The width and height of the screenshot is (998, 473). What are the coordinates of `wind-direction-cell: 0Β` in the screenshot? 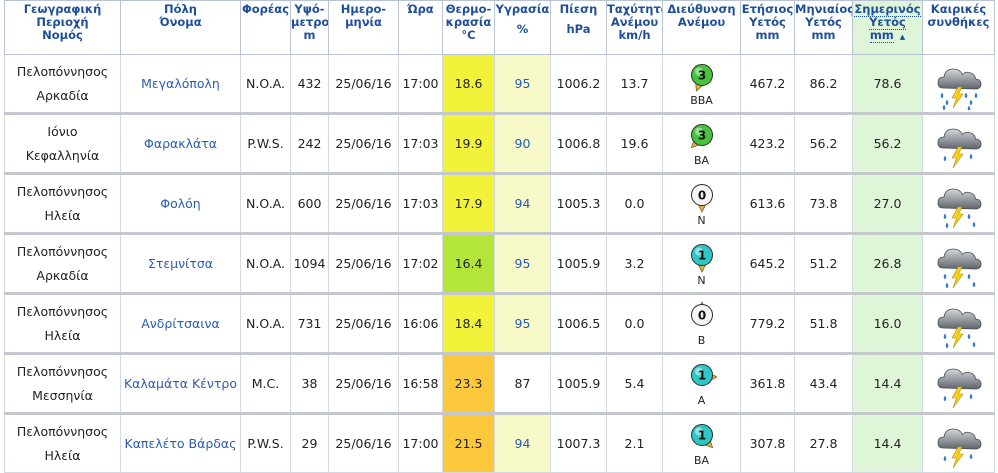 It's located at (701, 324).